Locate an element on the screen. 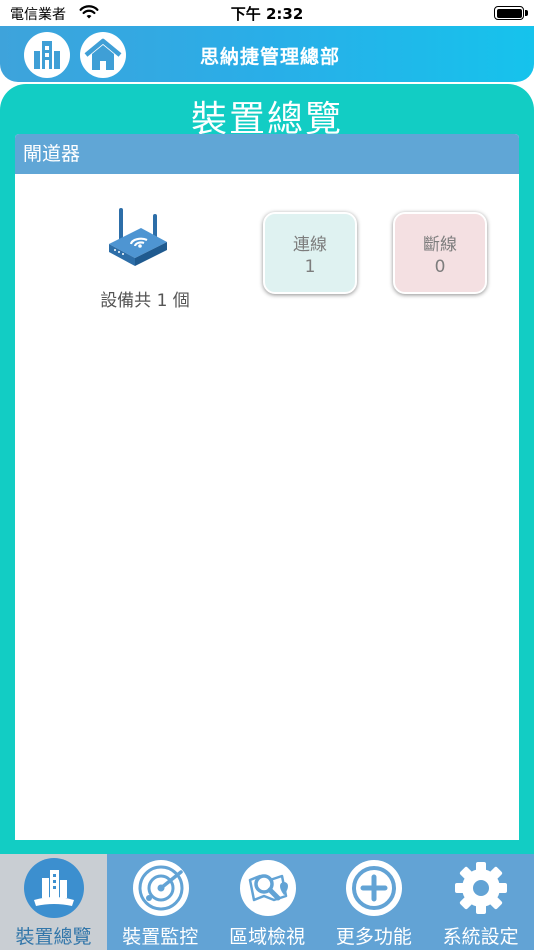 Image resolution: width=534 pixels, height=950 pixels. app-header: 思納捷管理總部 is located at coordinates (267, 54).